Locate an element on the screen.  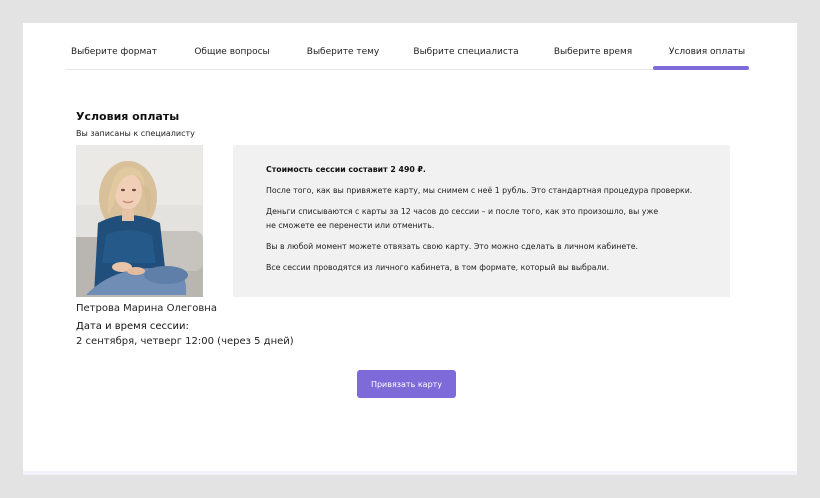
specialist-name: Петрова Марина Олеговна is located at coordinates (146, 308).